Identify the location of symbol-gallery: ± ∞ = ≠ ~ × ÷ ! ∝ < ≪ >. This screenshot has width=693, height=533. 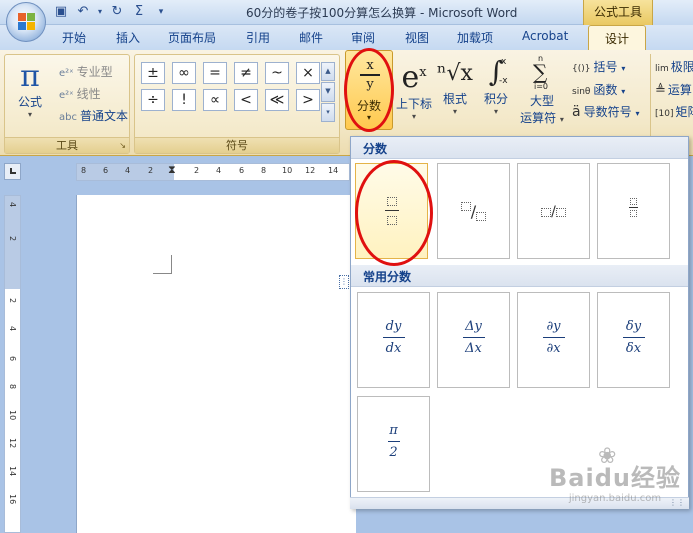
(230, 86).